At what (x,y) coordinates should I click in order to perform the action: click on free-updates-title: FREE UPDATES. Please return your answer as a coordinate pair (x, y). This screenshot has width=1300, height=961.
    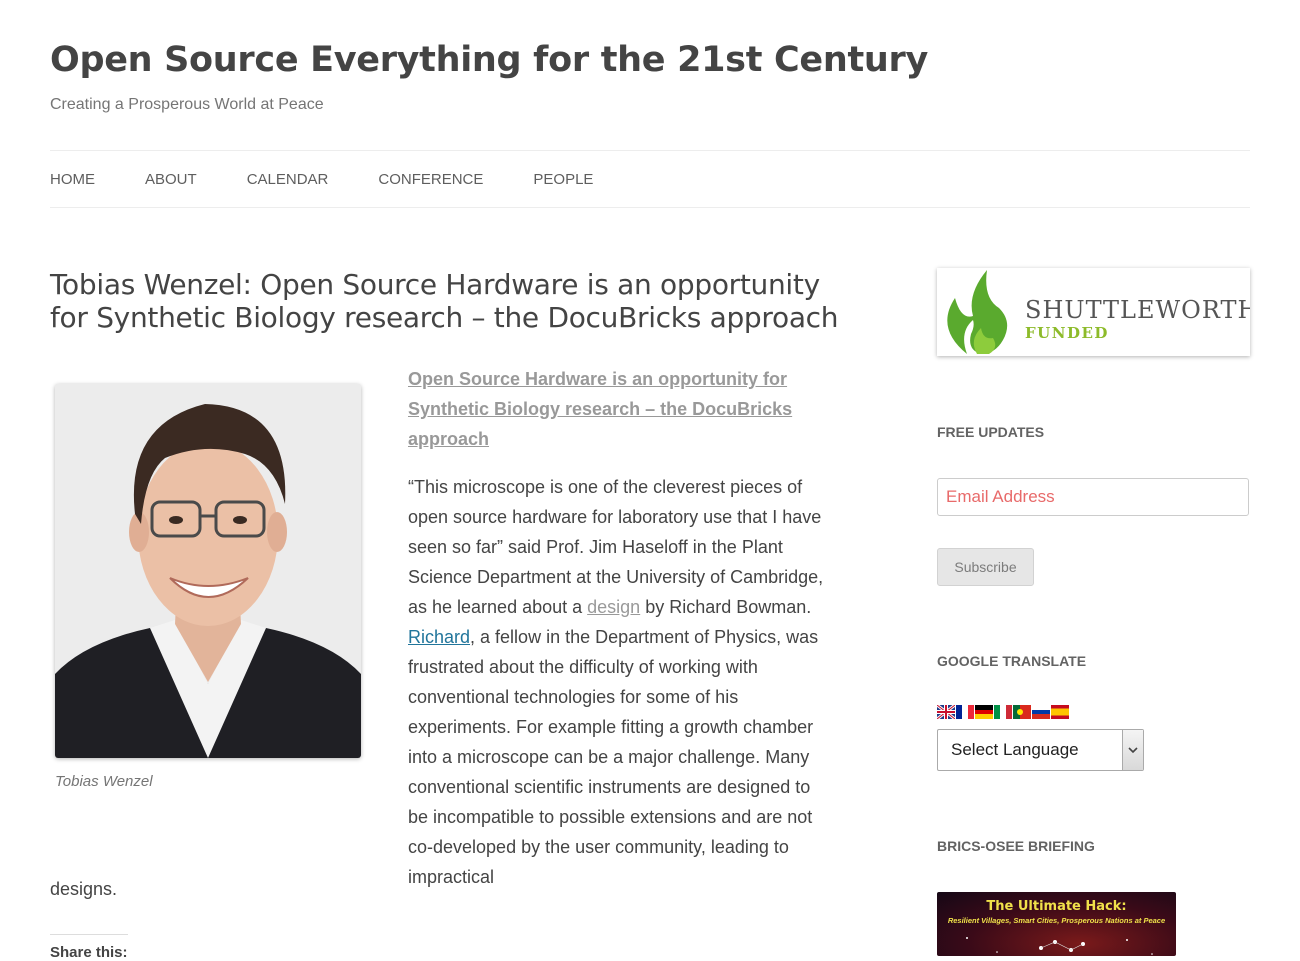
    Looking at the image, I should click on (991, 432).